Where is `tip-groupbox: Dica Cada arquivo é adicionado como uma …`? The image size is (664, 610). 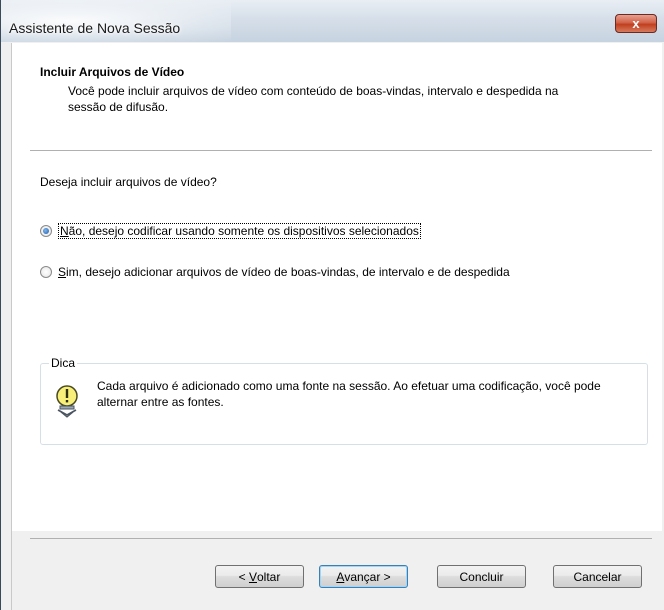
tip-groupbox: Dica Cada arquivo é adicionado como uma … is located at coordinates (344, 400).